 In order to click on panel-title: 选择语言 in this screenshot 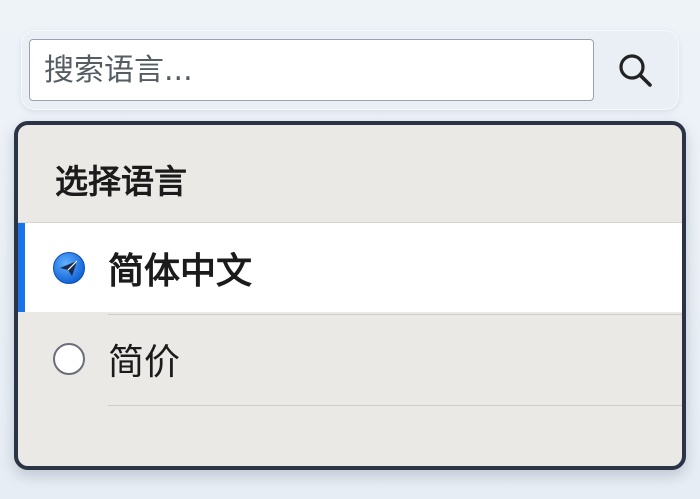, I will do `click(121, 181)`.